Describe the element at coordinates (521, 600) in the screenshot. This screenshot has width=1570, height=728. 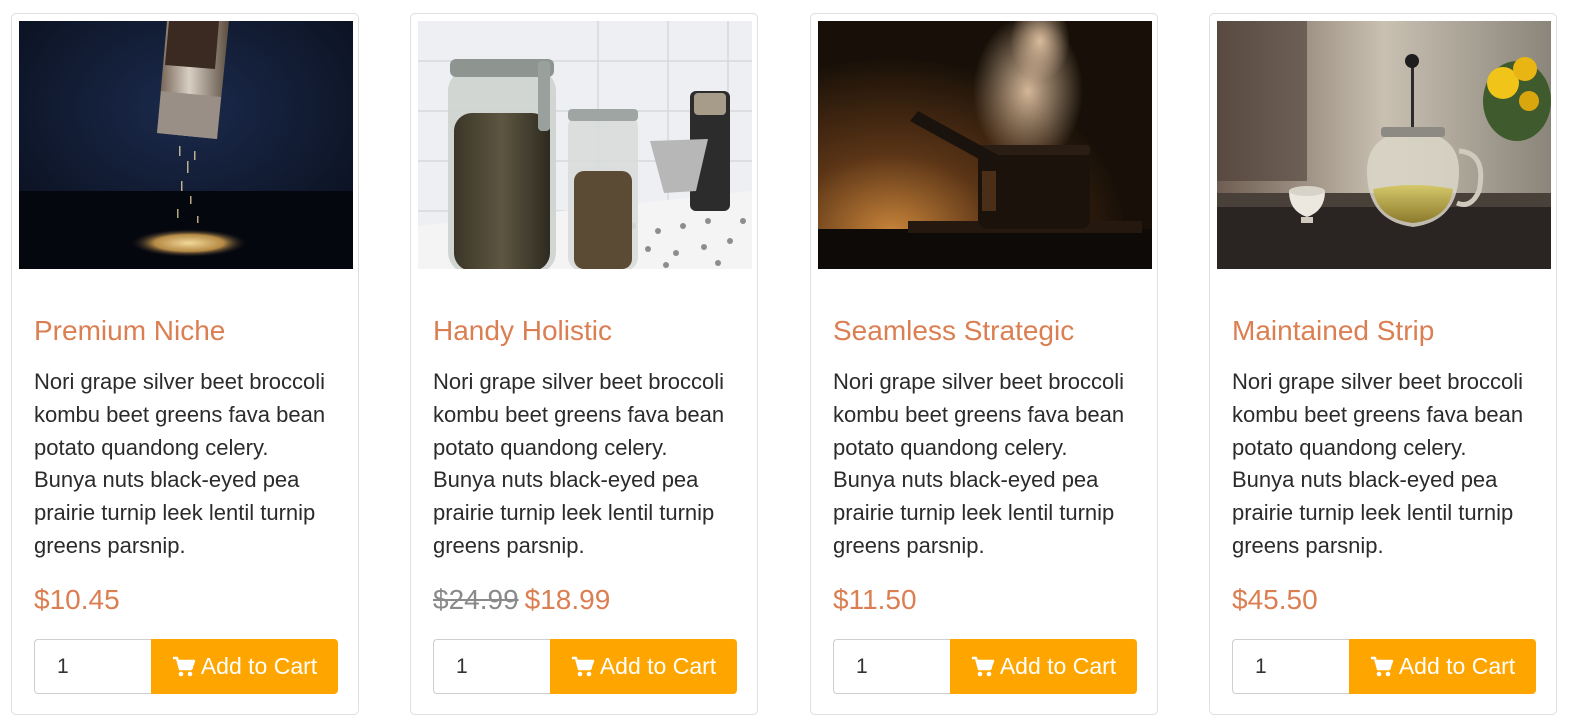
I see `price-row: $24.99 $18.99` at that location.